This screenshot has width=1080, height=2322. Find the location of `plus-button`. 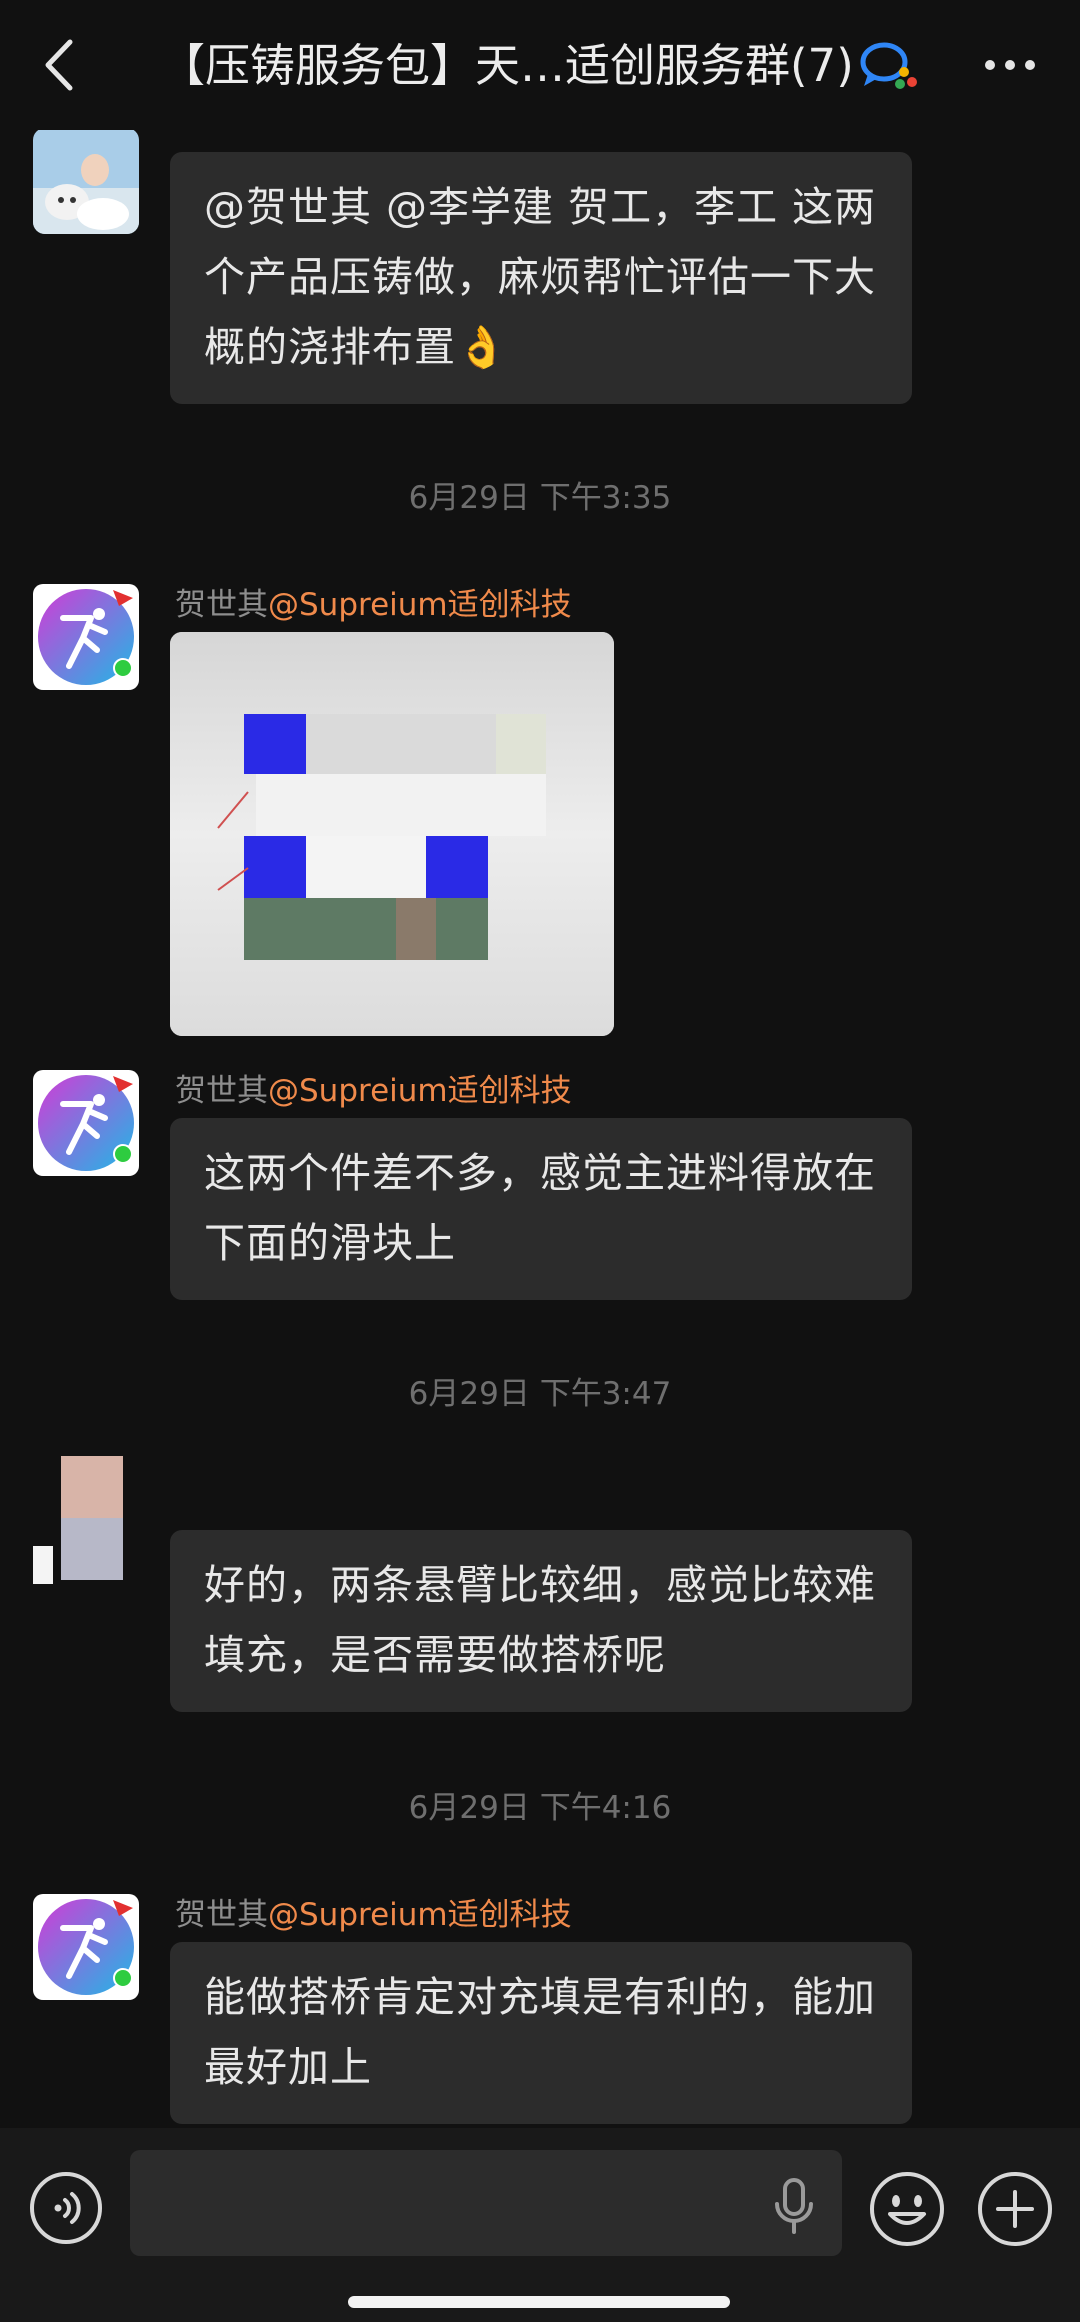

plus-button is located at coordinates (1015, 2209).